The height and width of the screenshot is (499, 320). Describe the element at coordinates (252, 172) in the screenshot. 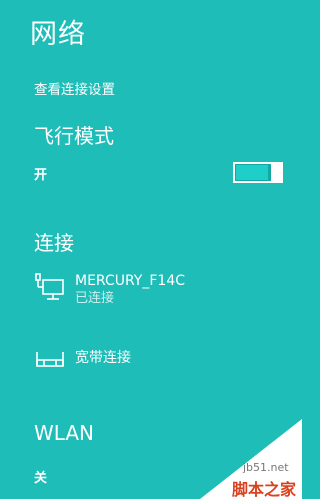

I see `toggle-fill` at that location.